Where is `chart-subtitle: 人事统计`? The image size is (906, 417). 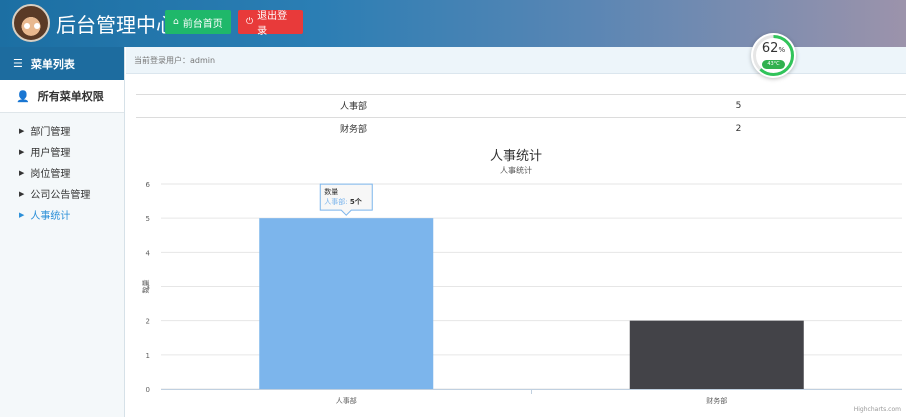
chart-subtitle: 人事统计 is located at coordinates (516, 170).